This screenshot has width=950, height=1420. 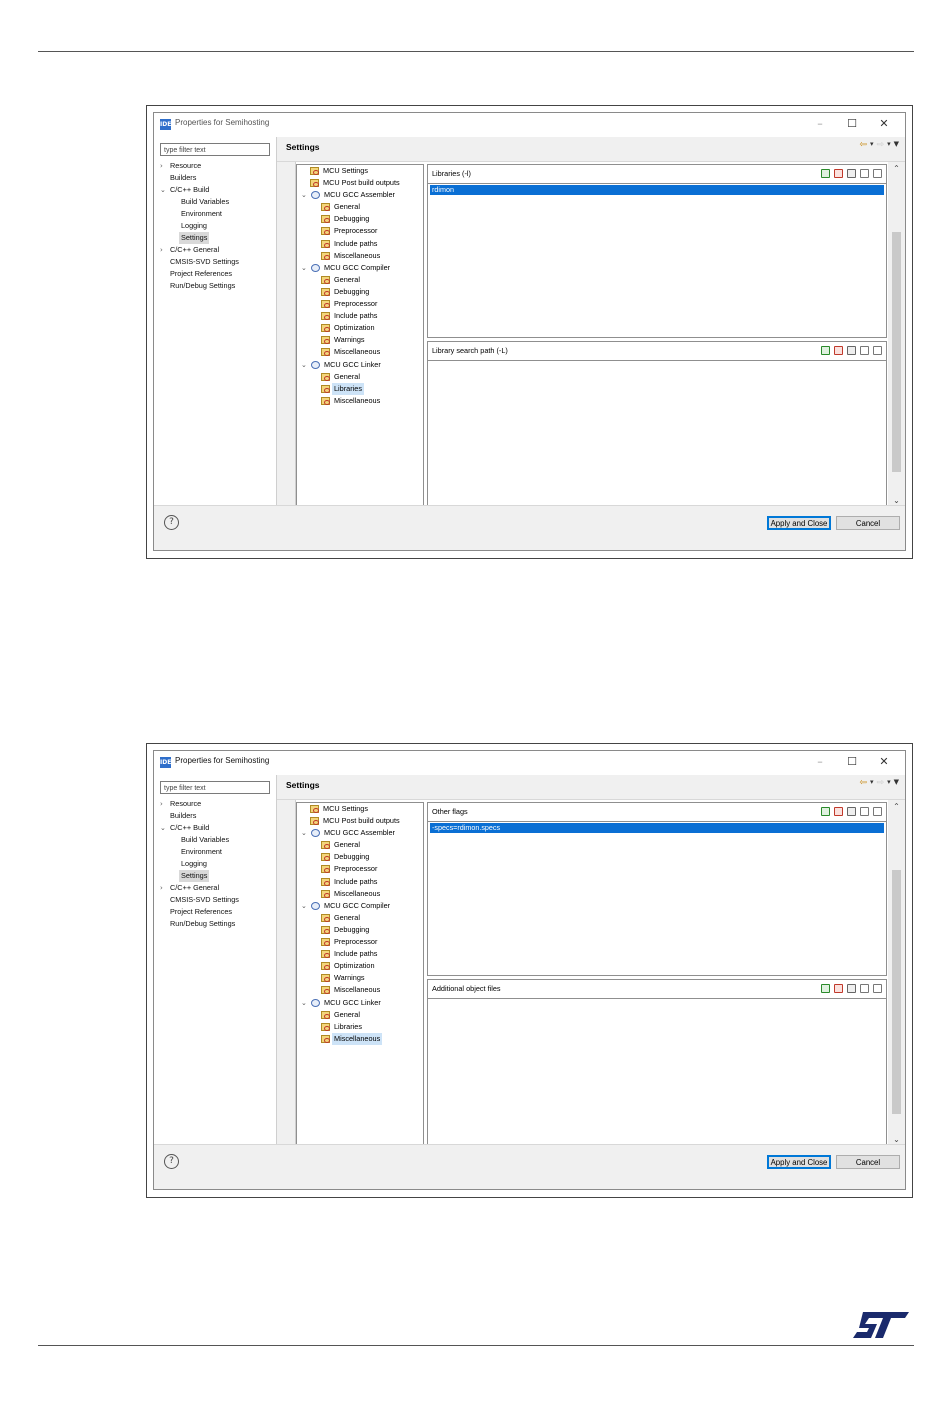 What do you see at coordinates (896, 334) in the screenshot?
I see `vertical-scrollbar: ⌃ ⌄` at bounding box center [896, 334].